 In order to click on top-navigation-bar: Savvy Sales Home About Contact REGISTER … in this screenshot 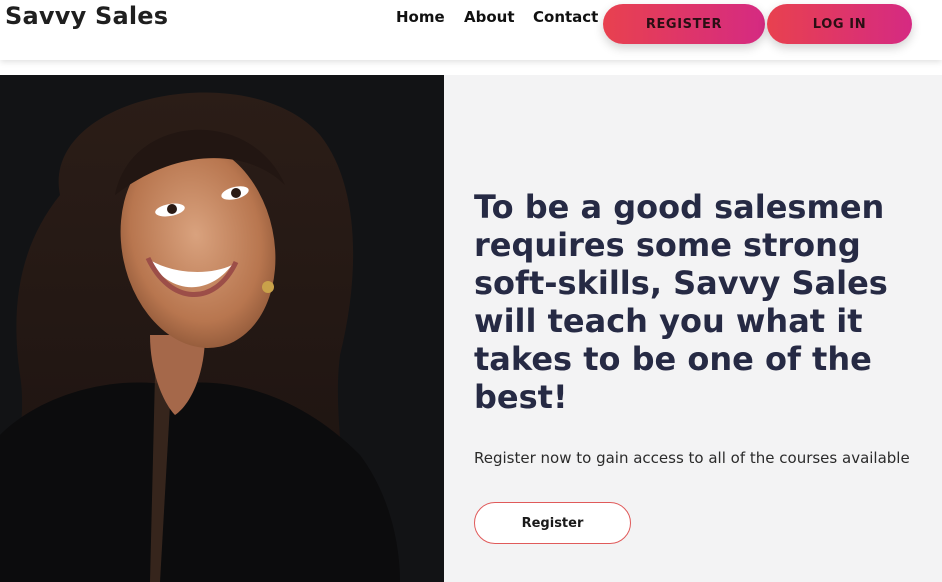, I will do `click(471, 30)`.